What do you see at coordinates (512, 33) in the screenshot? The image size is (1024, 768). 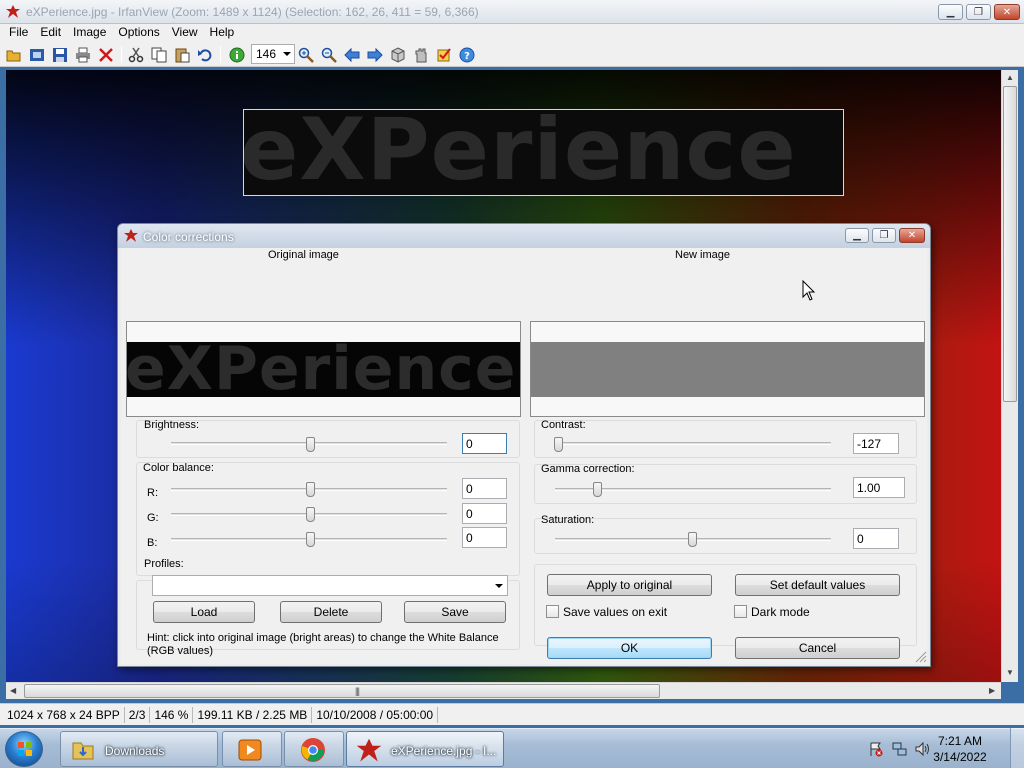 I see `menu-bar: File Edit Image Options View Help` at bounding box center [512, 33].